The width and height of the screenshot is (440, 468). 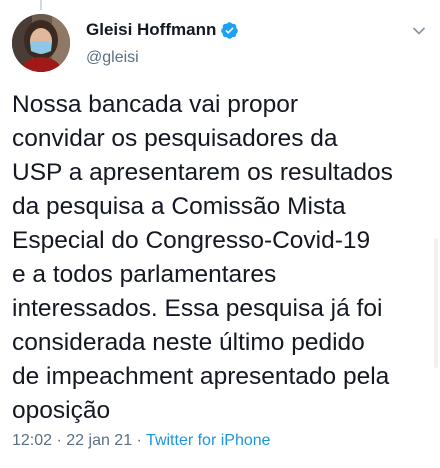 I want to click on tweet-meta: 12:02 · 22 jan 21 · Twitter for iPhone, so click(x=141, y=441).